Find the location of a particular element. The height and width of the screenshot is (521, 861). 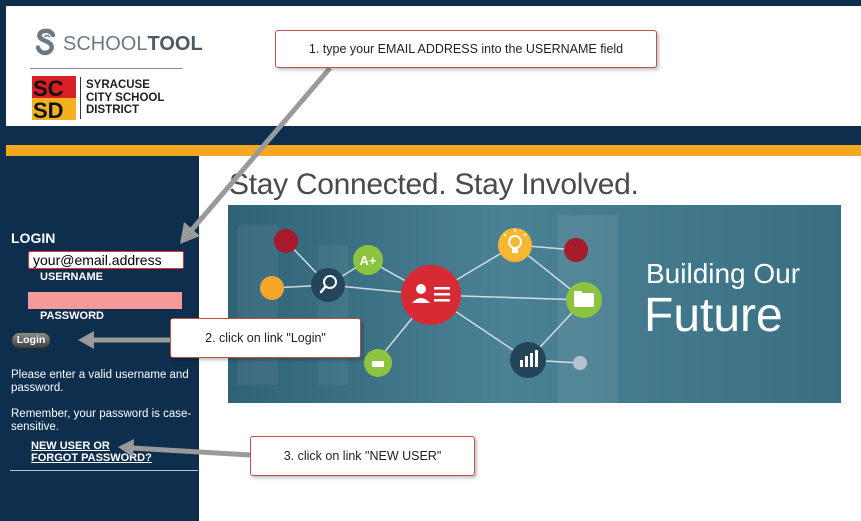

banner-title-line-1: Building Our is located at coordinates (723, 273).